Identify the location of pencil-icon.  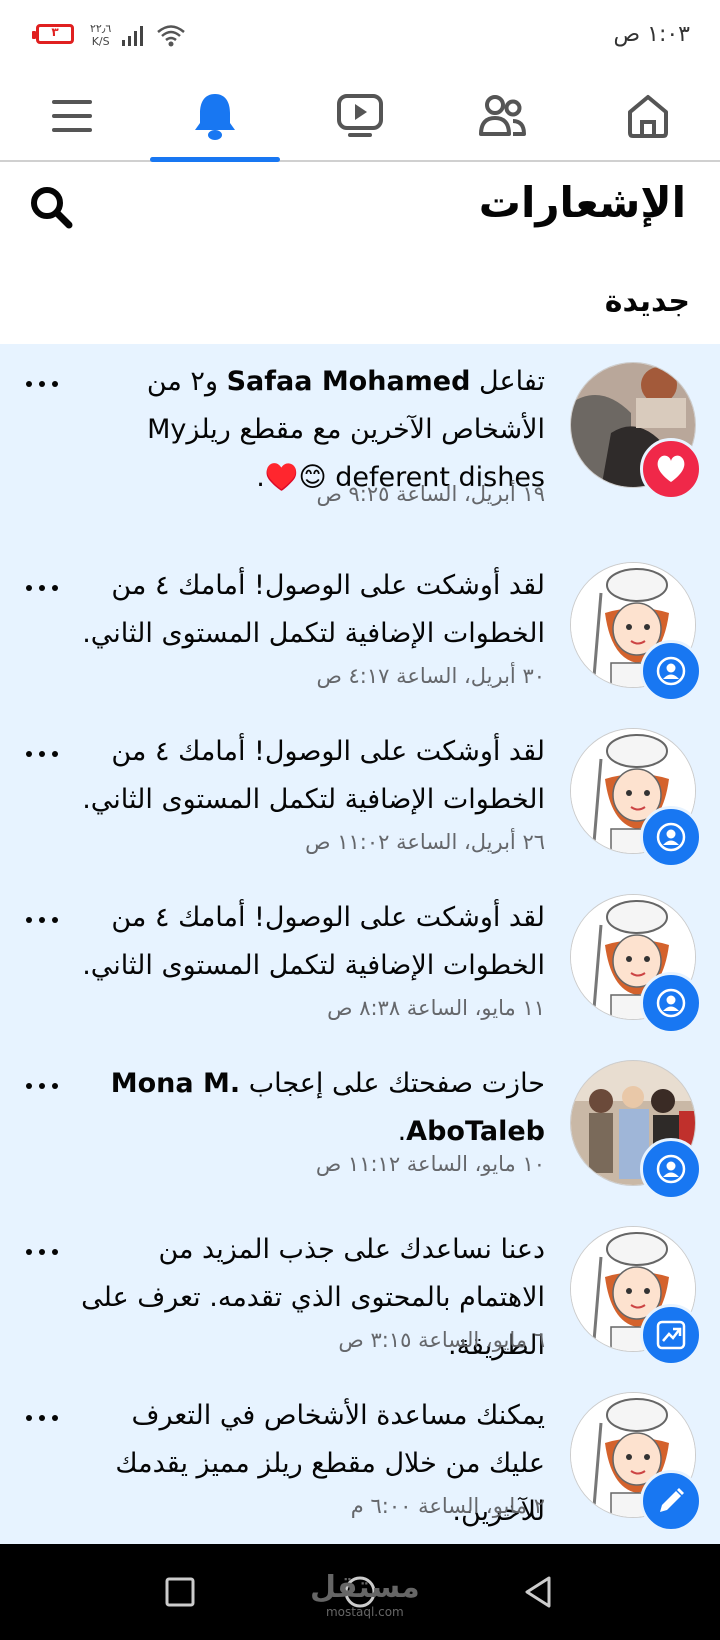
(672, 1500).